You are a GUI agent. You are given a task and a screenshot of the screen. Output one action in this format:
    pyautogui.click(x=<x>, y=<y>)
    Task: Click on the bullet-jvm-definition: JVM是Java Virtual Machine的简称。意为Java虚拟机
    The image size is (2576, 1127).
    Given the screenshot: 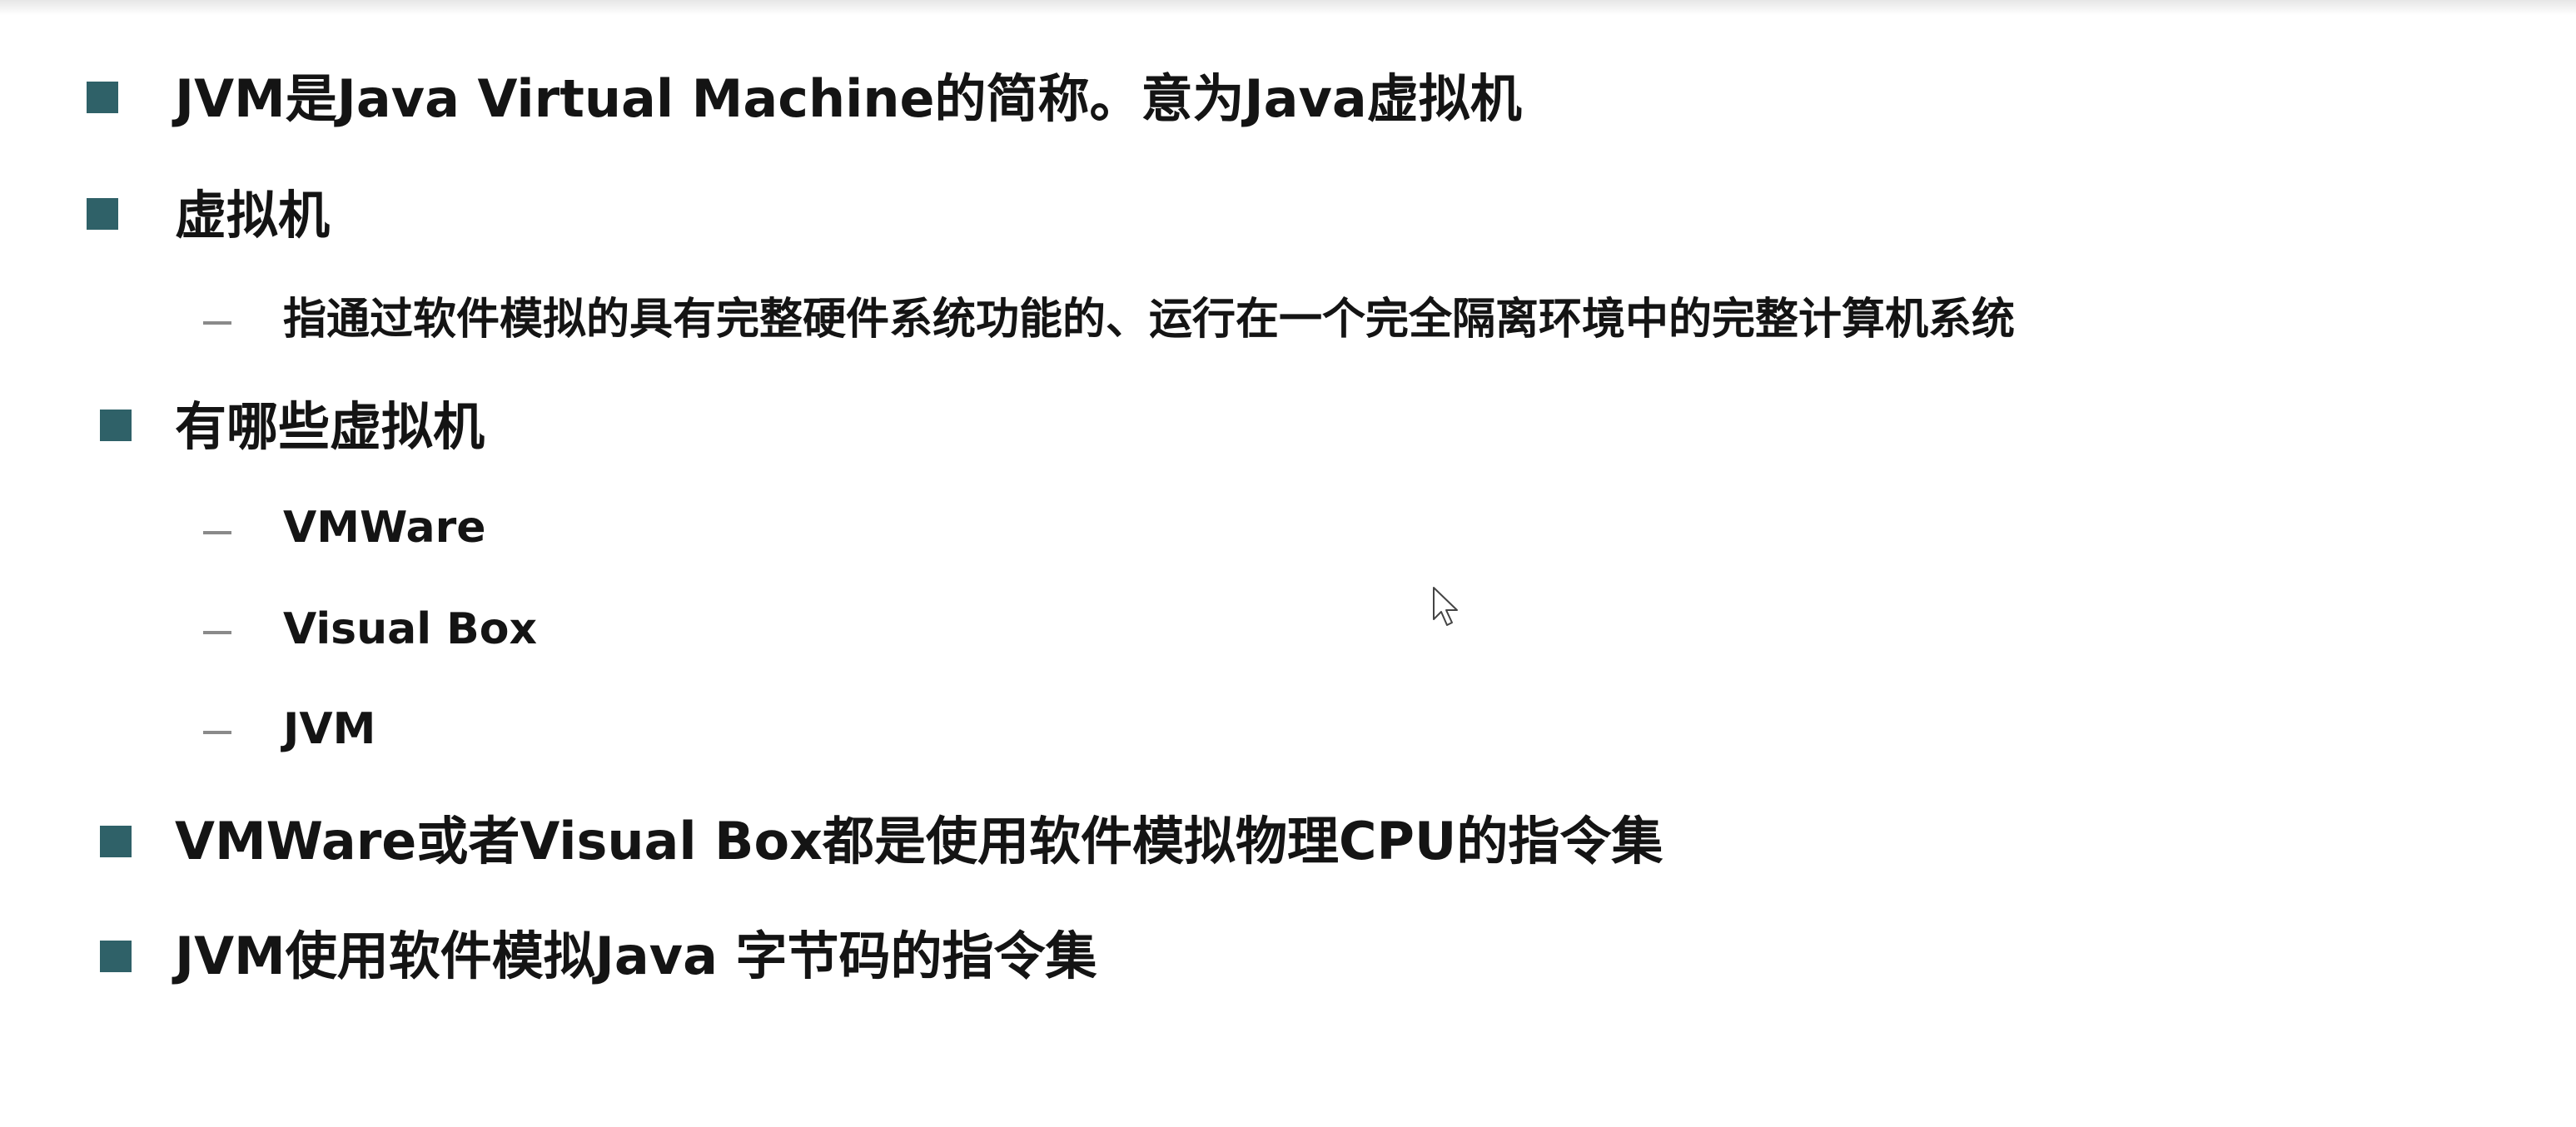 What is the action you would take?
    pyautogui.click(x=848, y=98)
    